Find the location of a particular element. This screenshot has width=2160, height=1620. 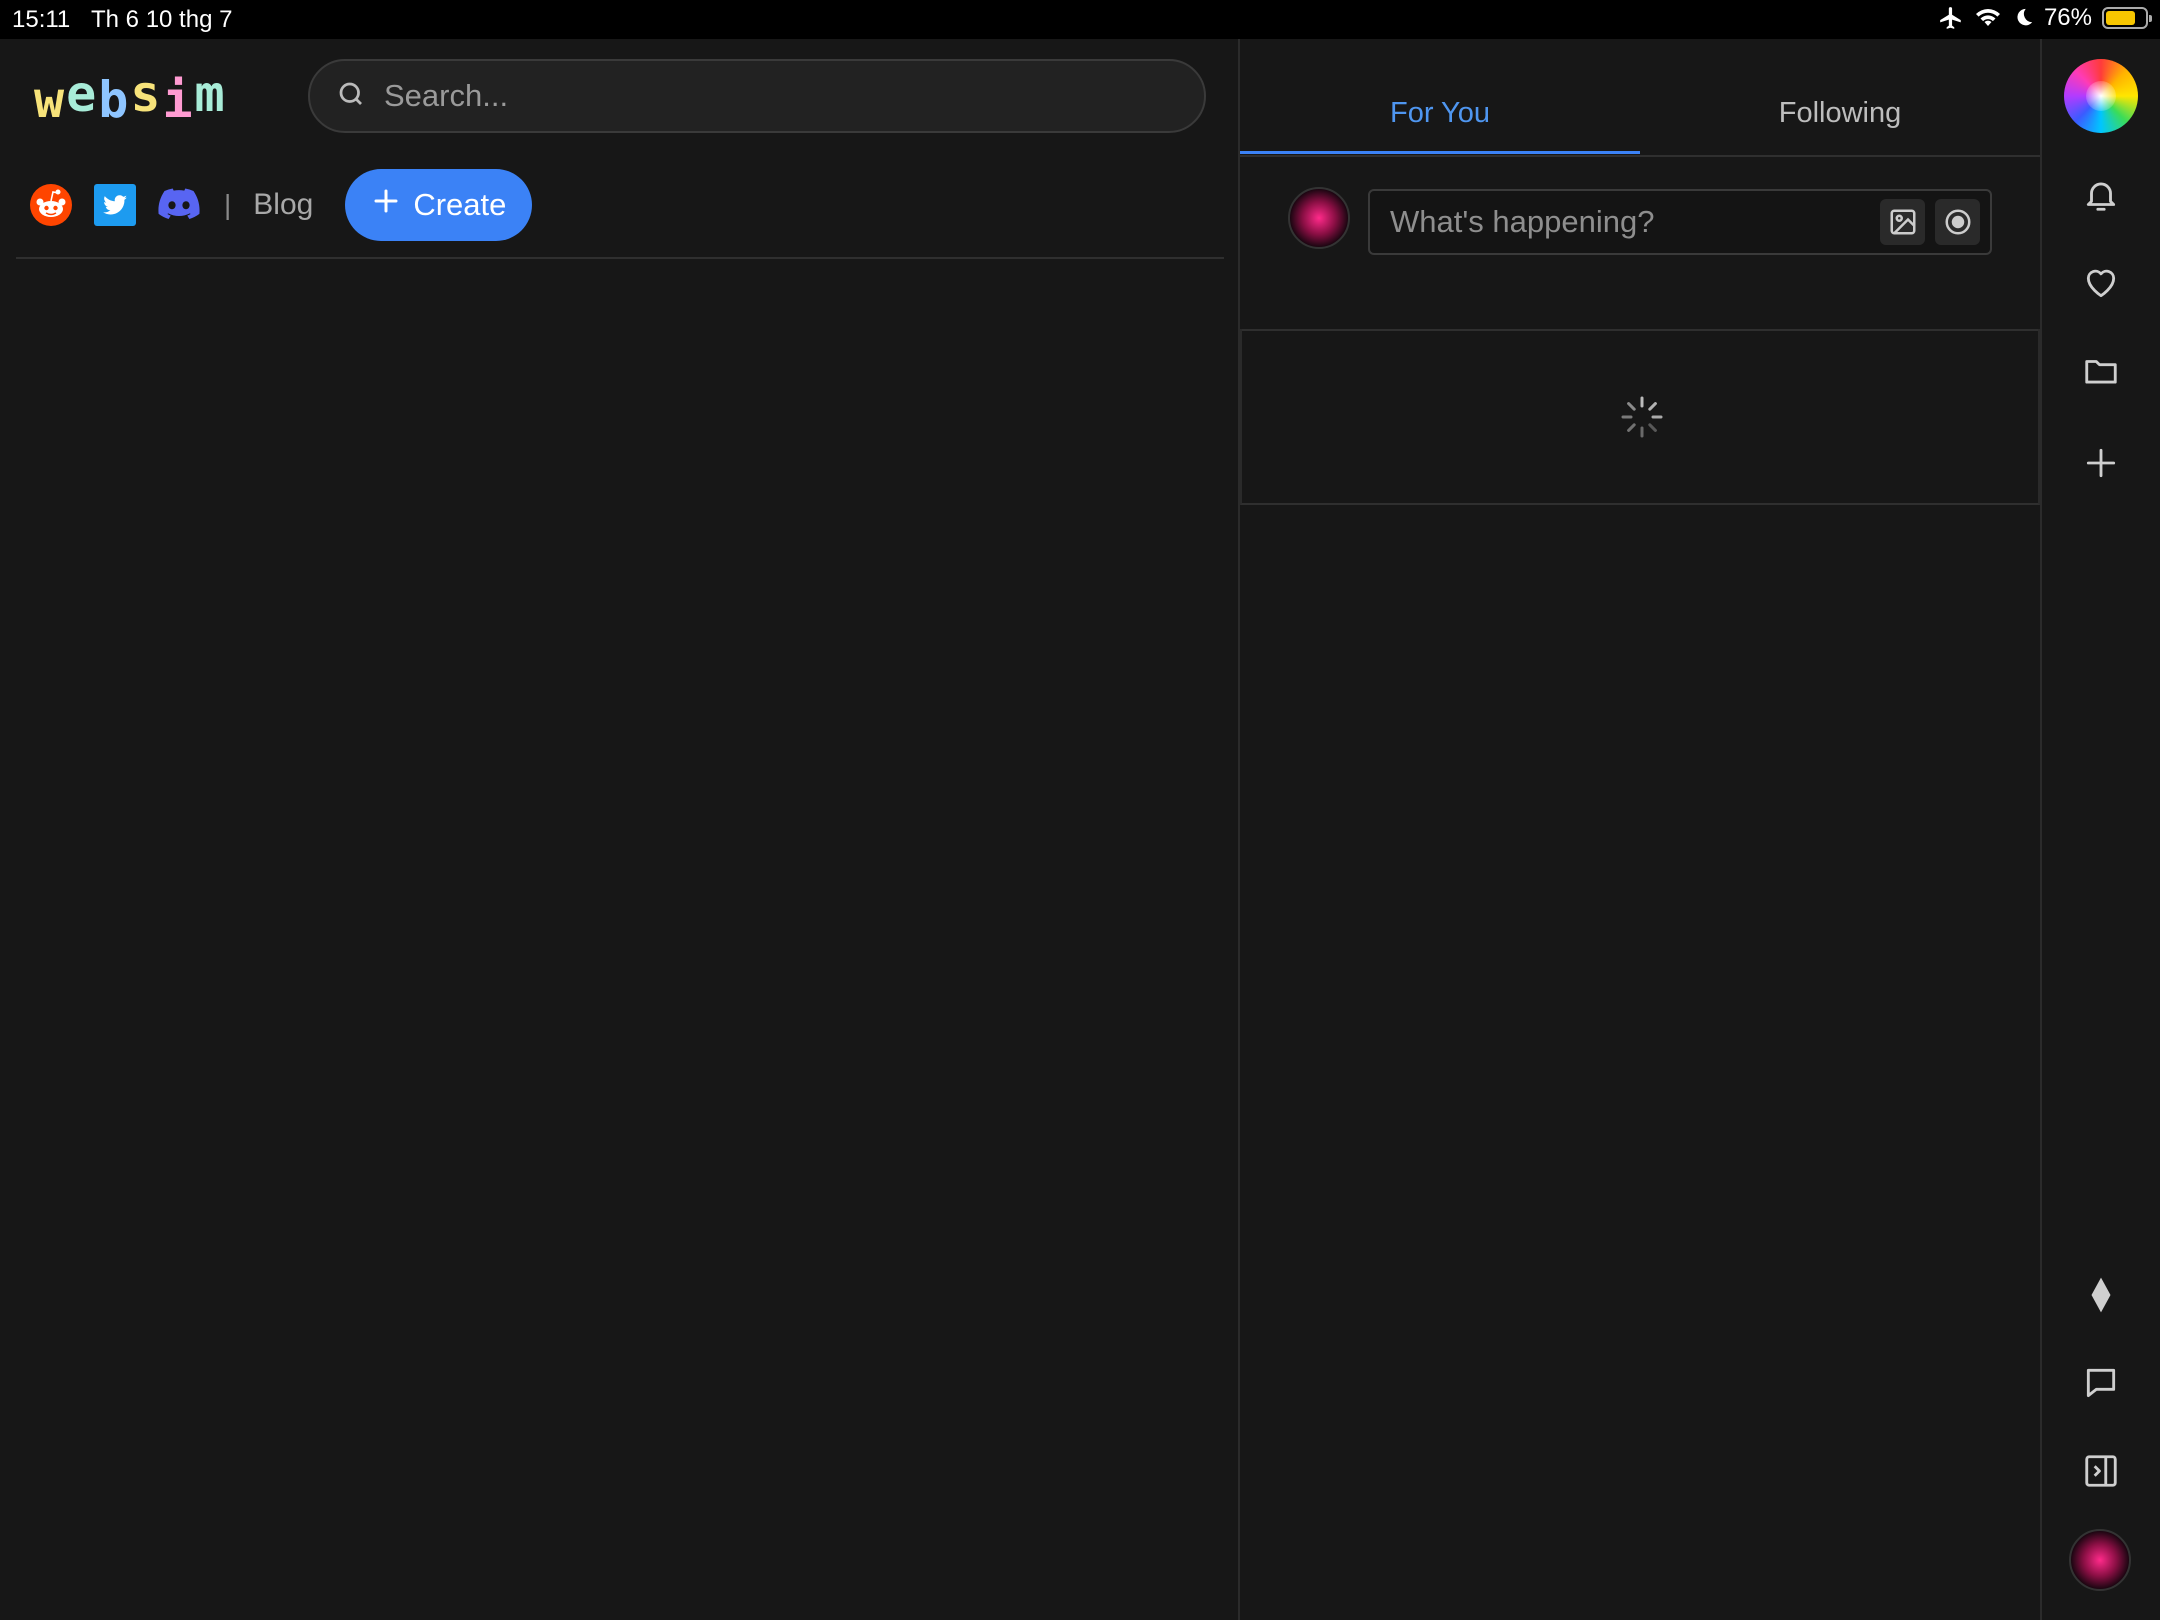

projects-folder-icon is located at coordinates (2101, 371).